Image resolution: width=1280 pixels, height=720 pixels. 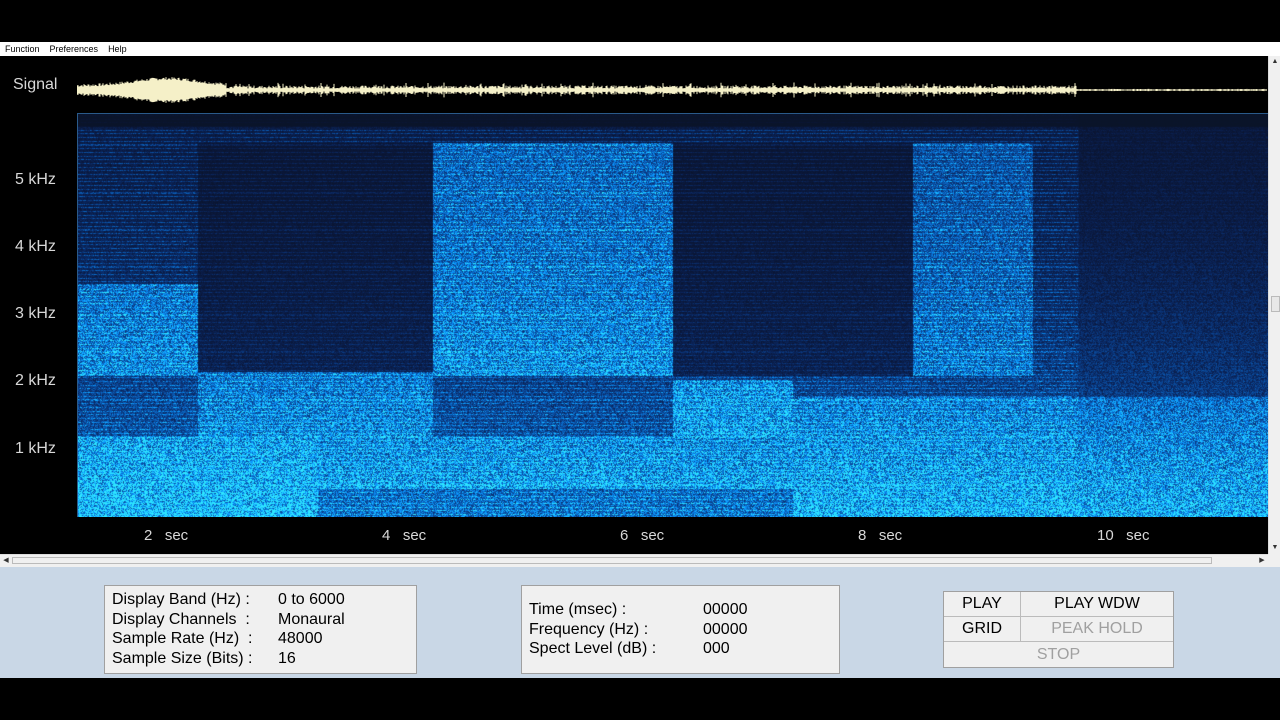 What do you see at coordinates (640, 21) in the screenshot?
I see `top-letterbox` at bounding box center [640, 21].